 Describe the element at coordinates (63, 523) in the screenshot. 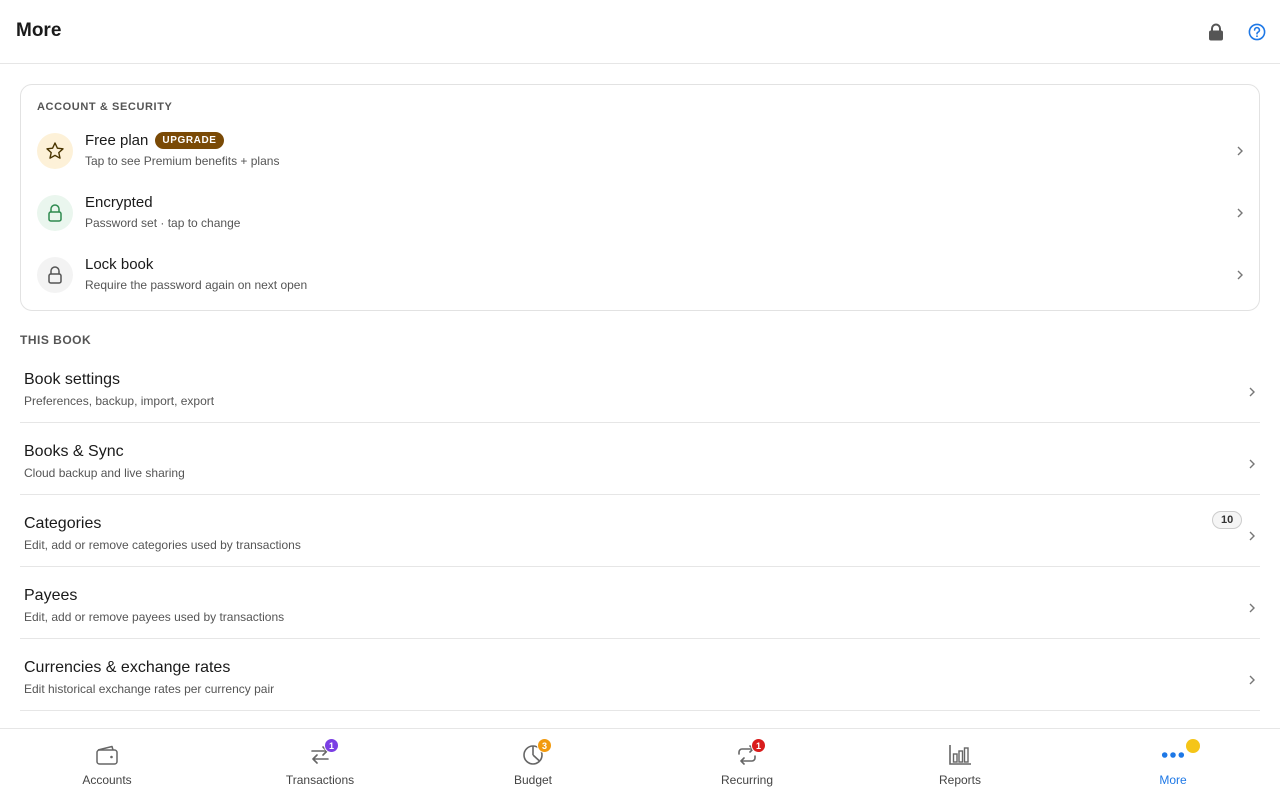

I see `categories-title: Categories` at that location.